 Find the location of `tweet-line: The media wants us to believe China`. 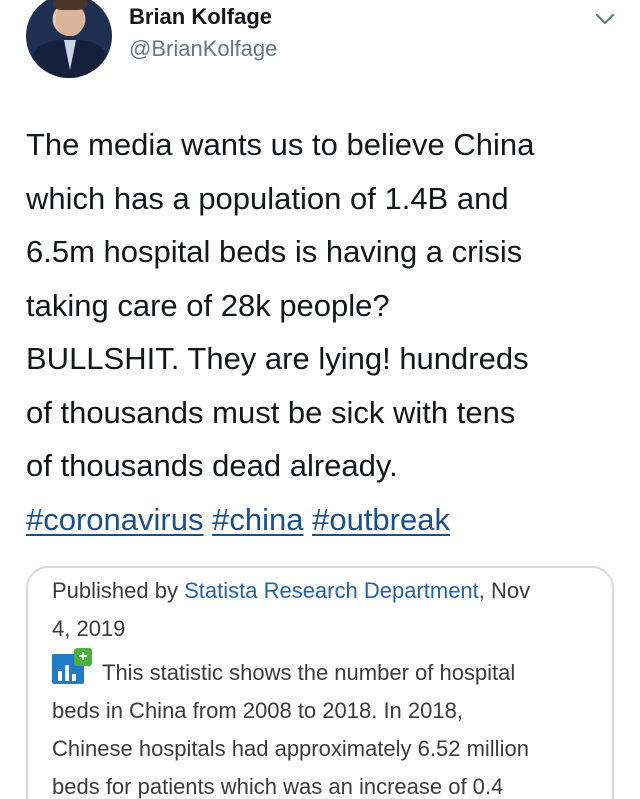

tweet-line: The media wants us to believe China is located at coordinates (280, 144).